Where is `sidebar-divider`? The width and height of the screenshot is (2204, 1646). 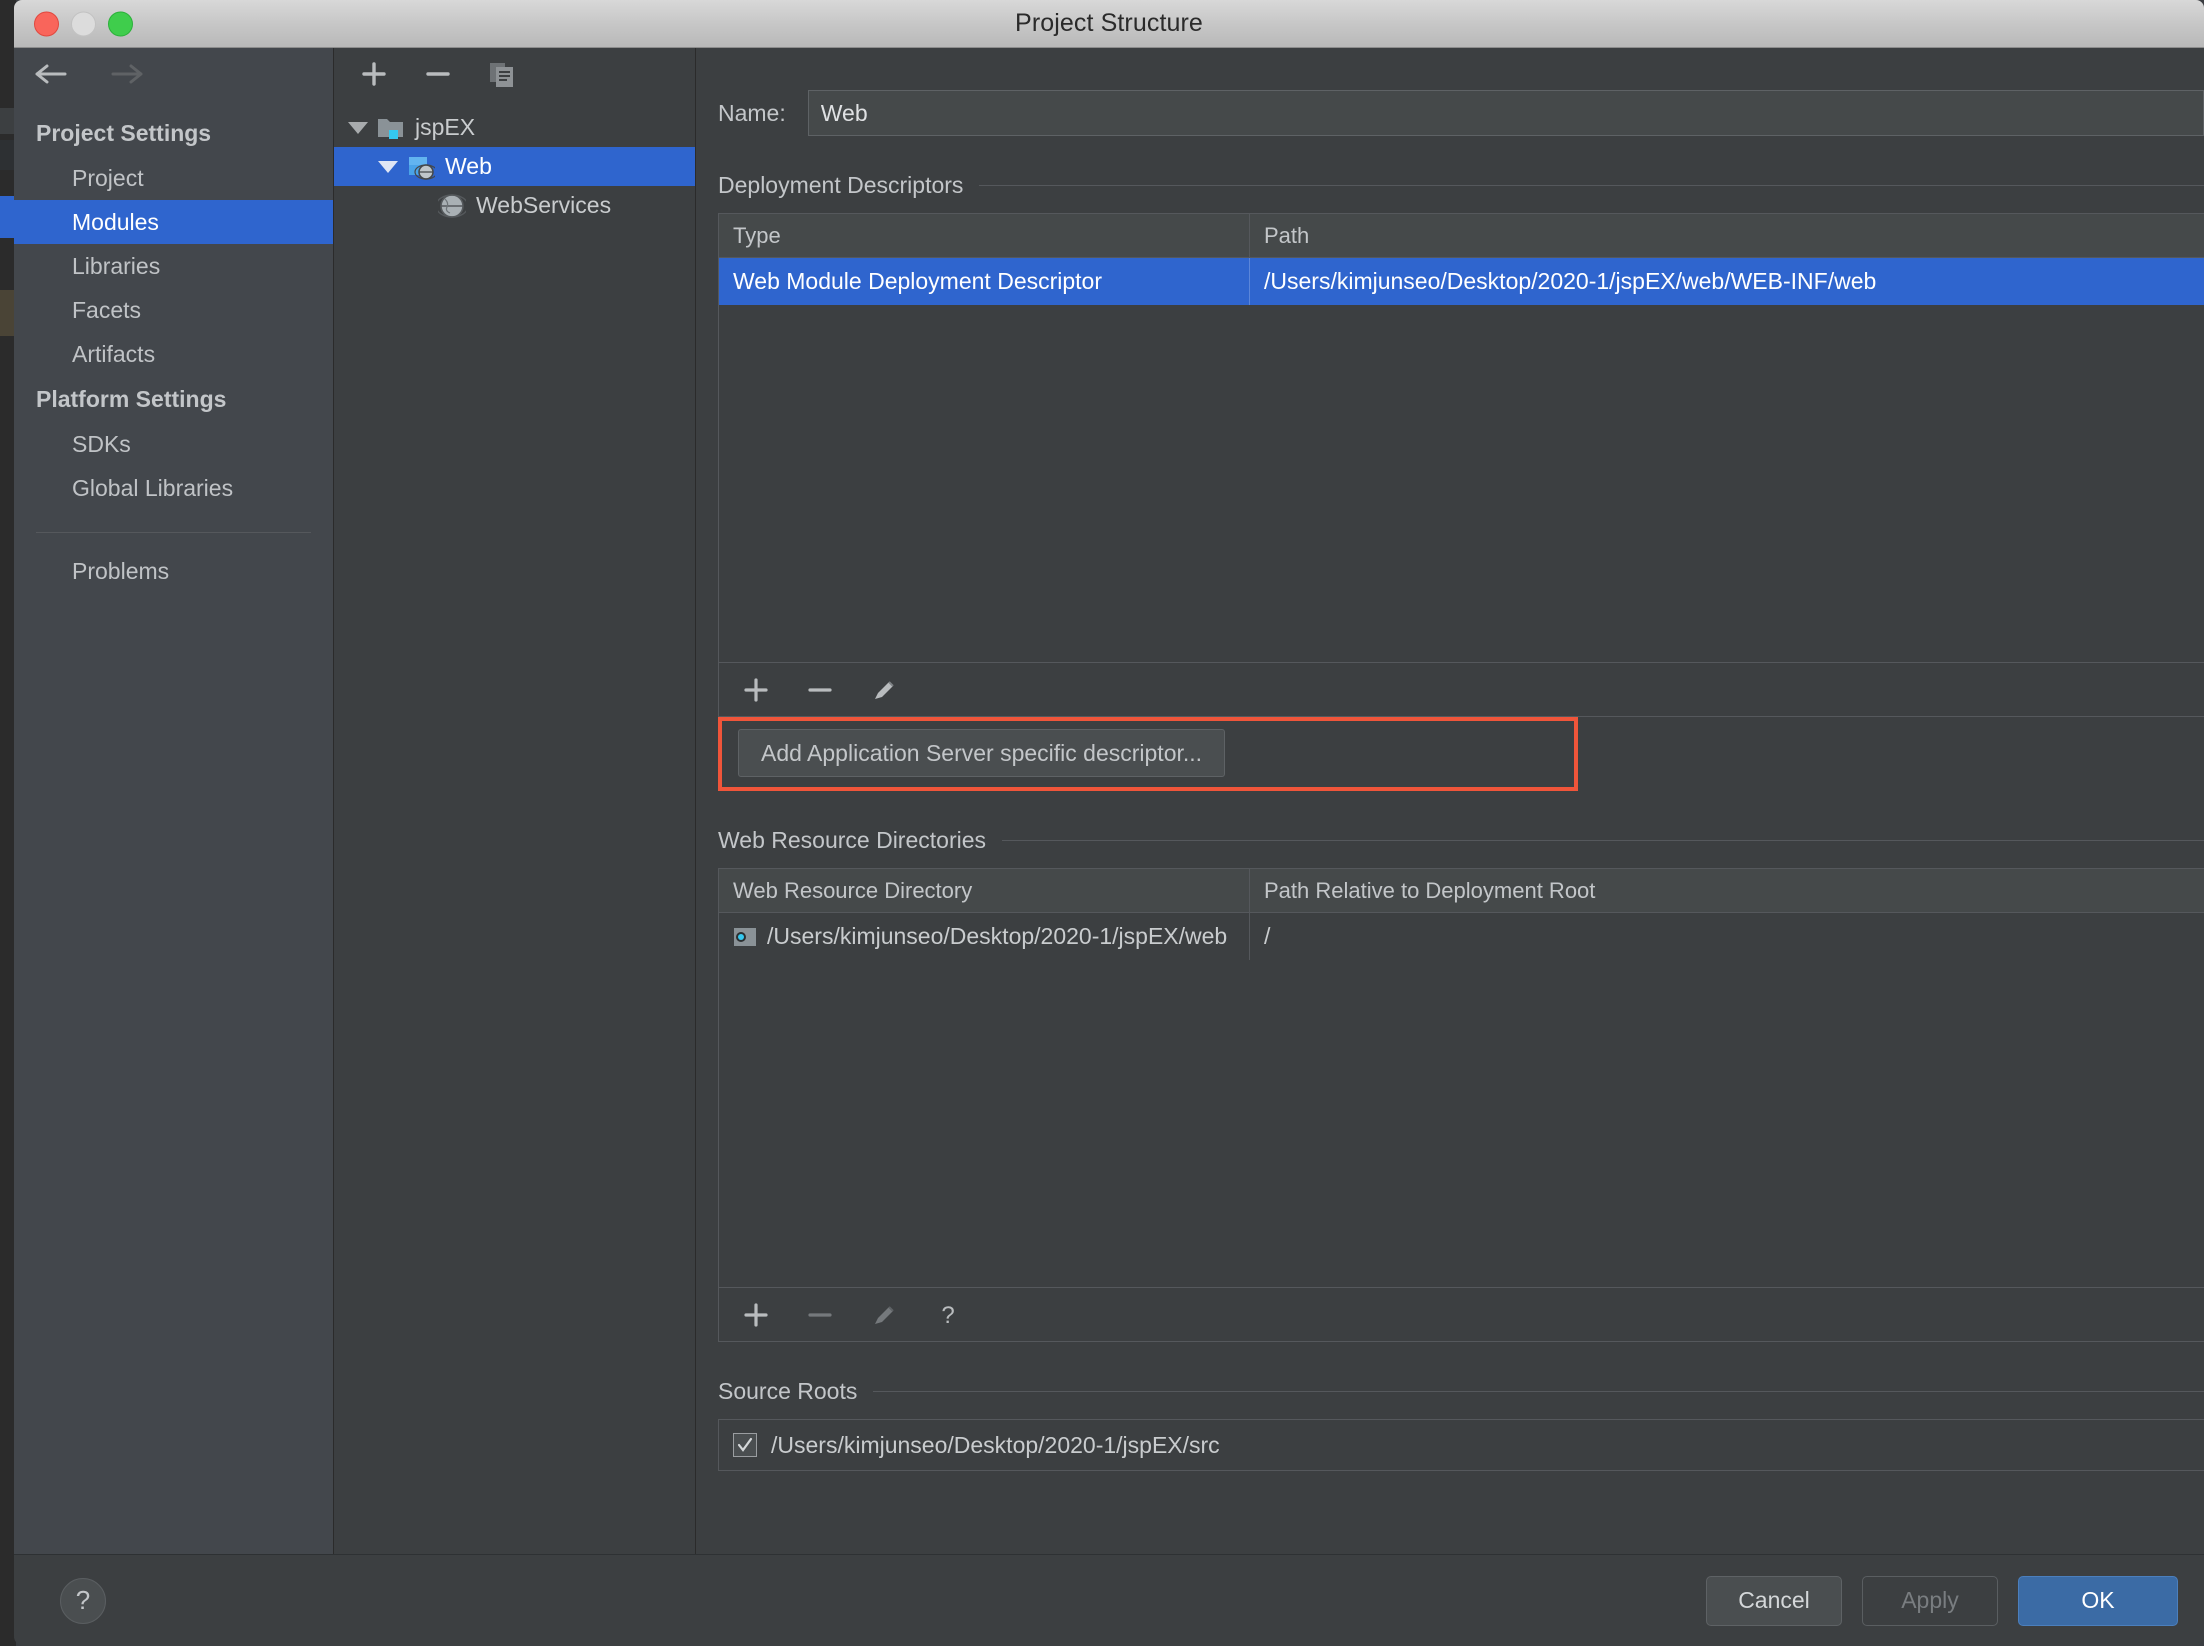 sidebar-divider is located at coordinates (173, 532).